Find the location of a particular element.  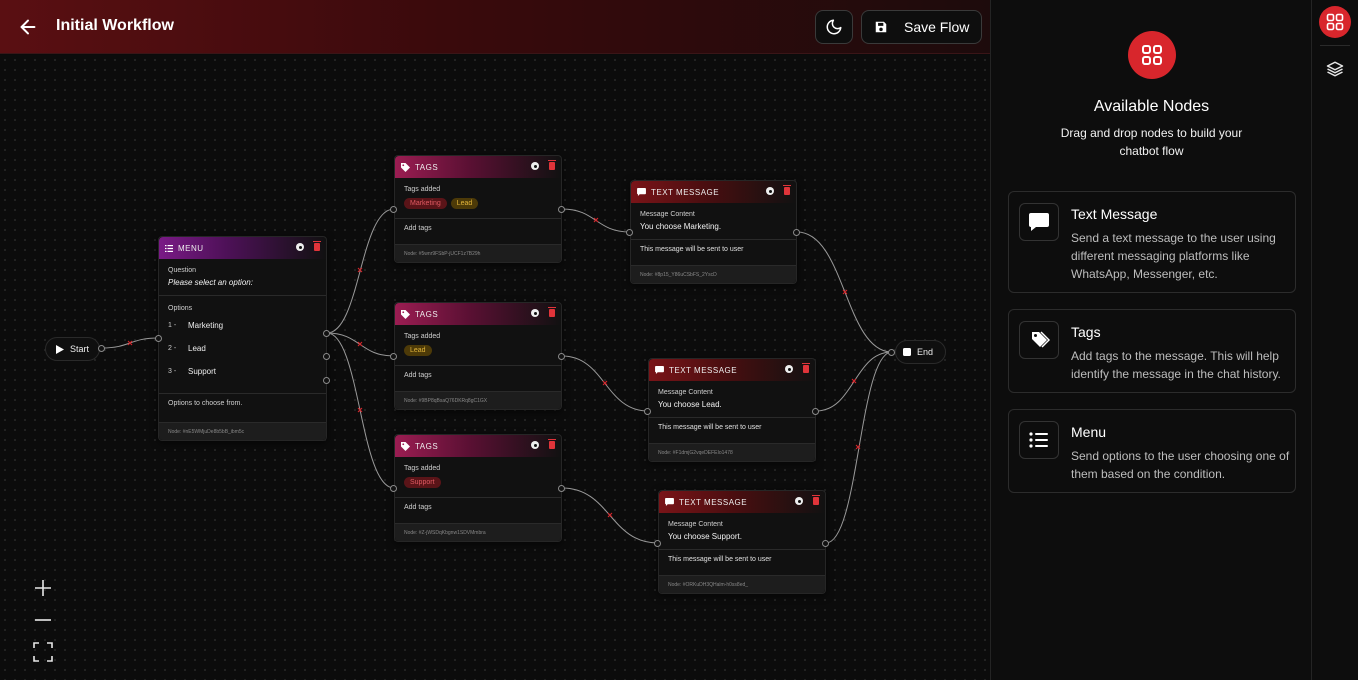

option-number: 3 - is located at coordinates (172, 371).